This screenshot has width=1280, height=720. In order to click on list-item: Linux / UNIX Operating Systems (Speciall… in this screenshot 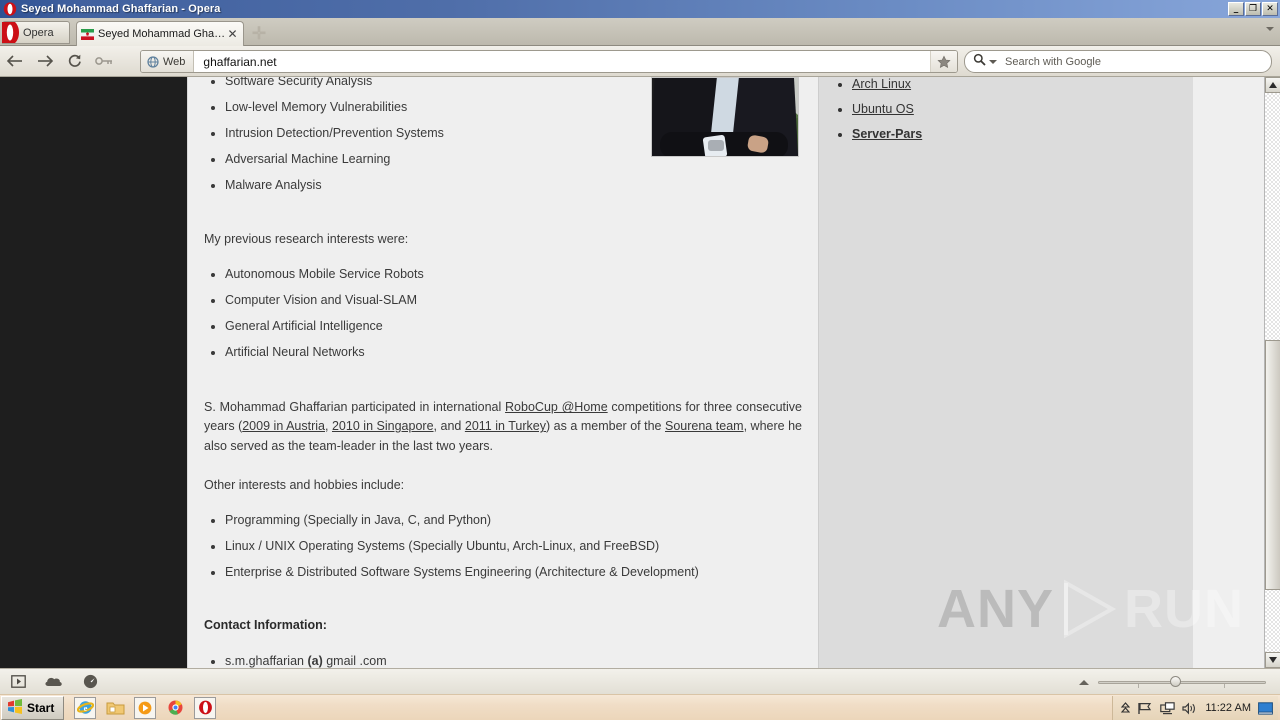, I will do `click(513, 546)`.